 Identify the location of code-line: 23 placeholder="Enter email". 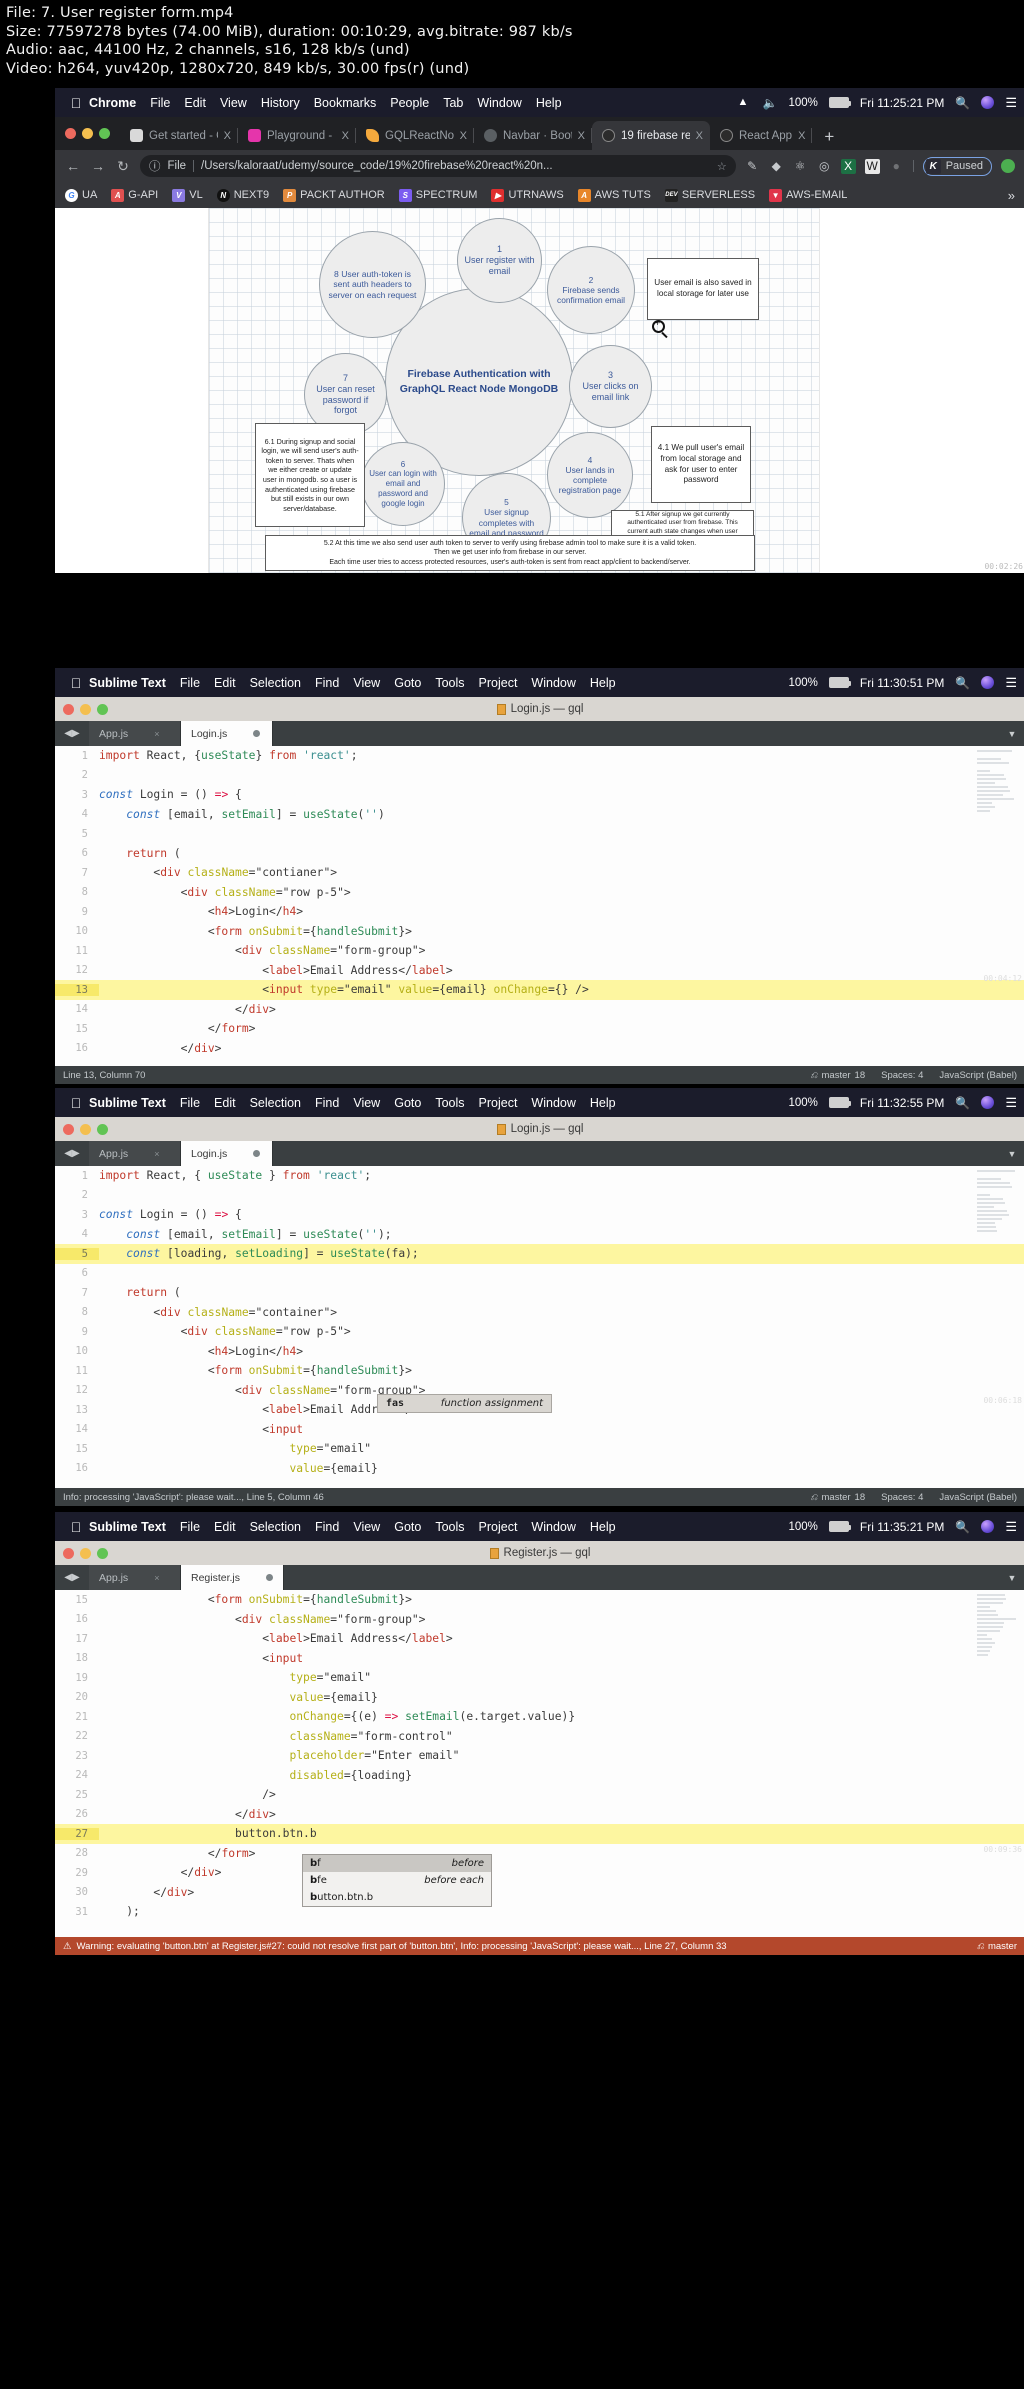
(539, 1756).